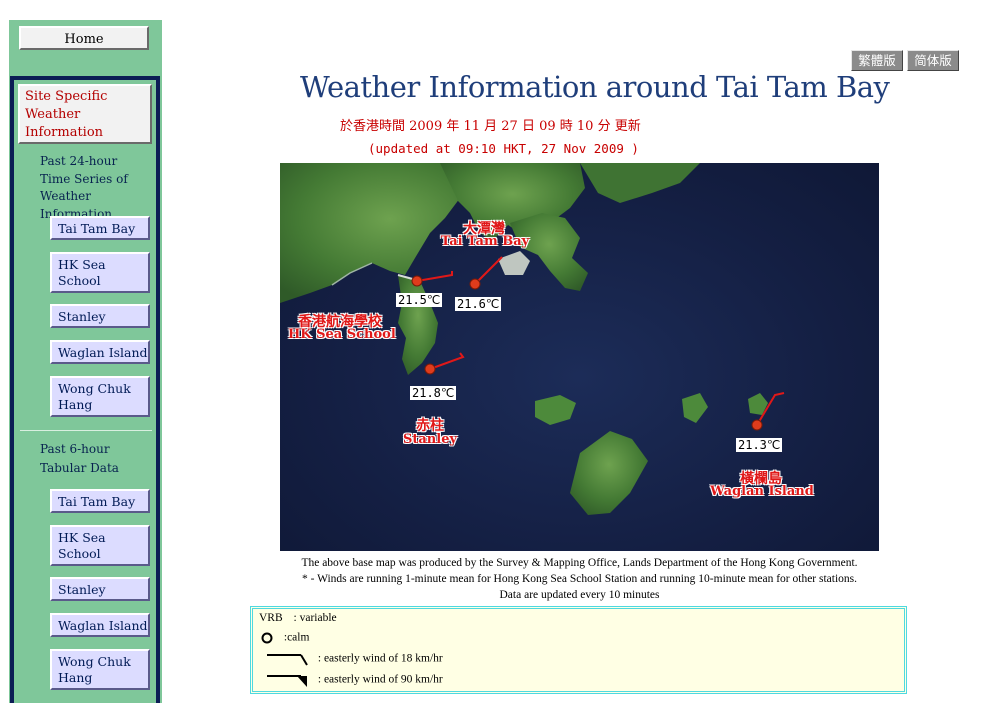 Image resolution: width=998 pixels, height=703 pixels. Describe the element at coordinates (485, 241) in the screenshot. I see `place-name-en-tai-tam-bay: Tai Tam Bay` at that location.